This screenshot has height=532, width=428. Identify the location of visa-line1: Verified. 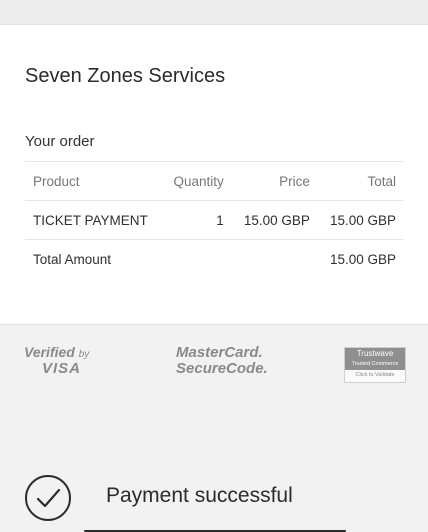
(49, 352).